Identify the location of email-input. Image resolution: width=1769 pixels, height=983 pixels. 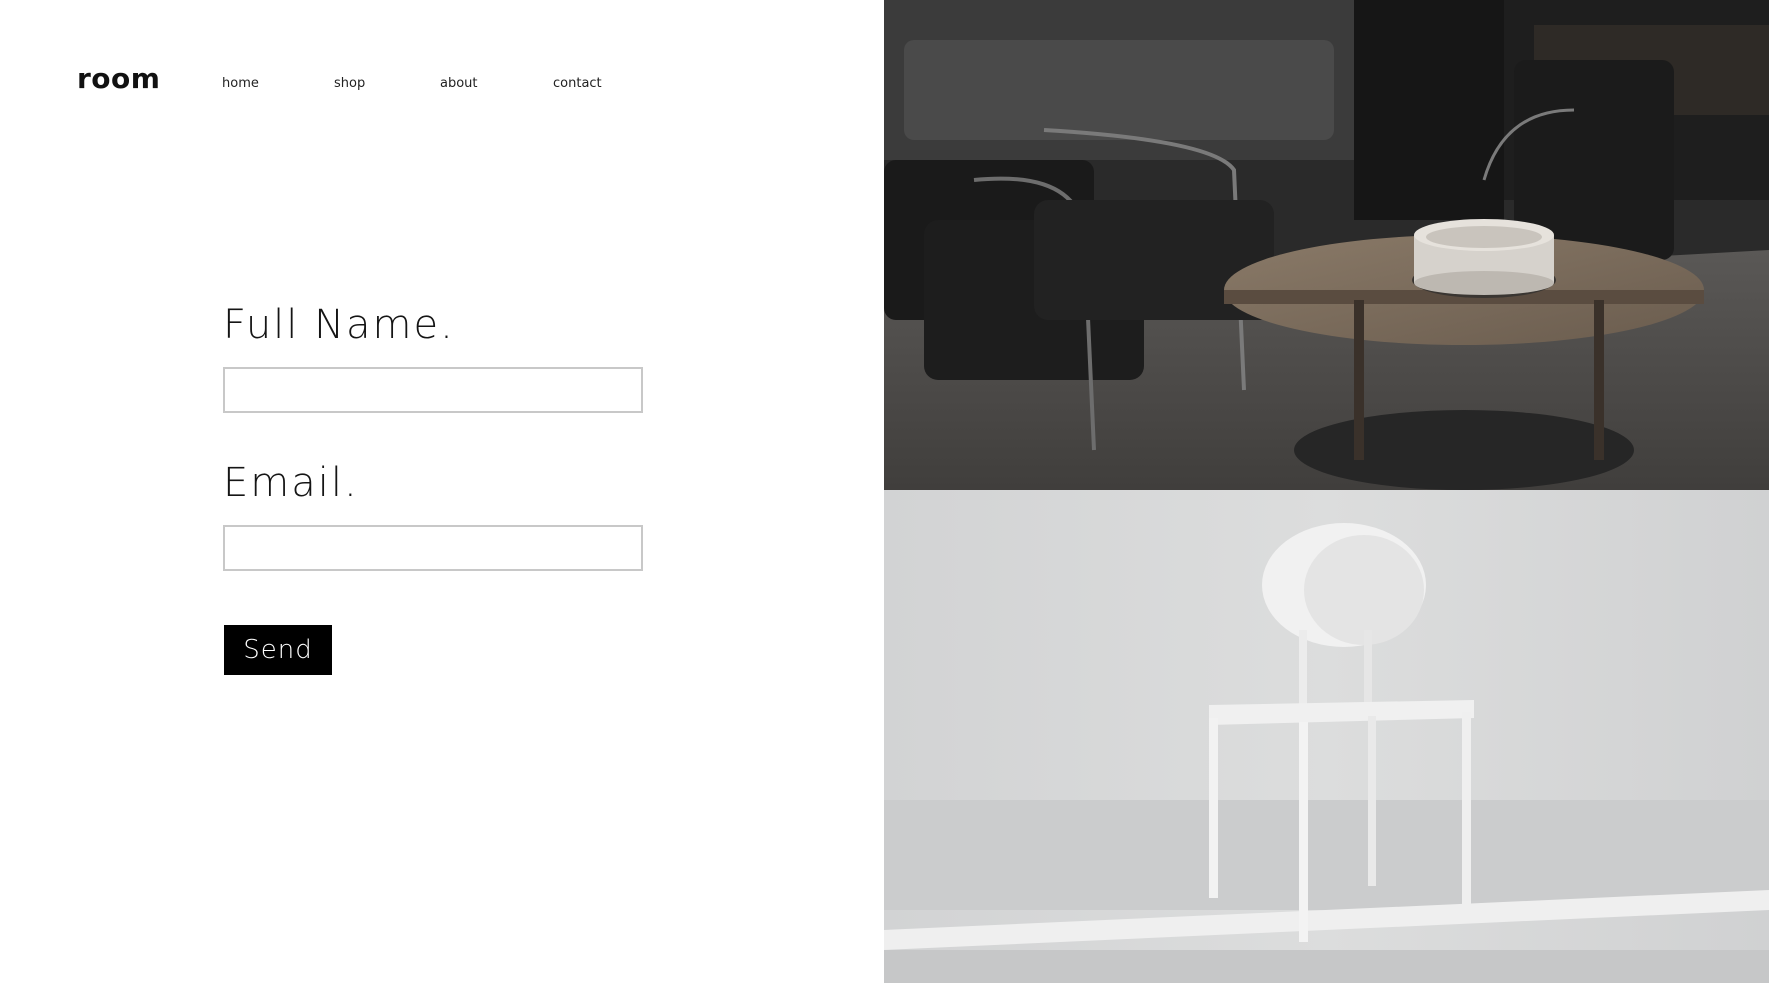
(433, 548).